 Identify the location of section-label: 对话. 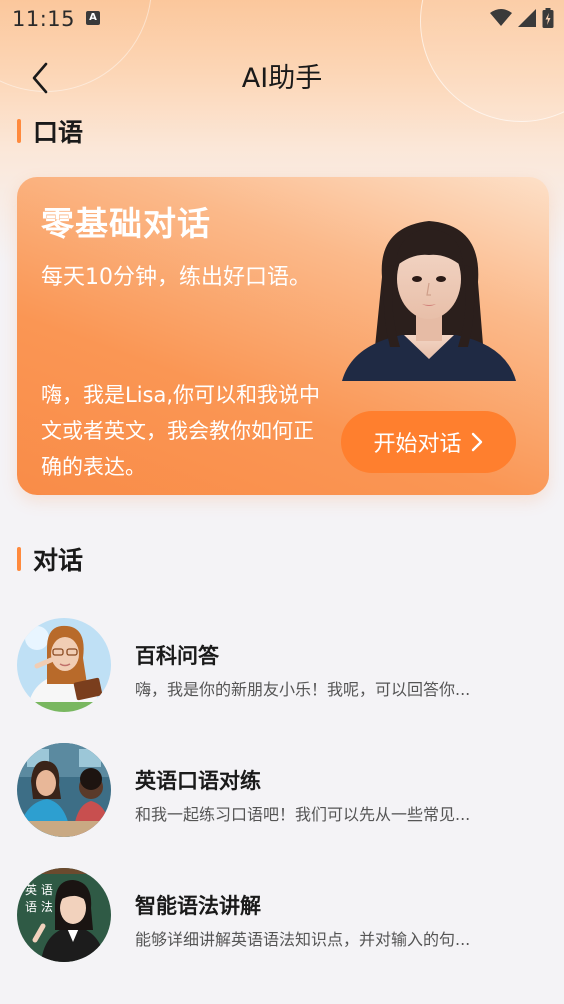
(58, 560).